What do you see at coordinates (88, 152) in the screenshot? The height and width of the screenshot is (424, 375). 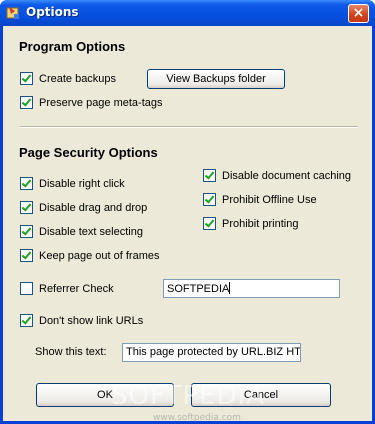 I see `security-options-heading: Page Security Options` at bounding box center [88, 152].